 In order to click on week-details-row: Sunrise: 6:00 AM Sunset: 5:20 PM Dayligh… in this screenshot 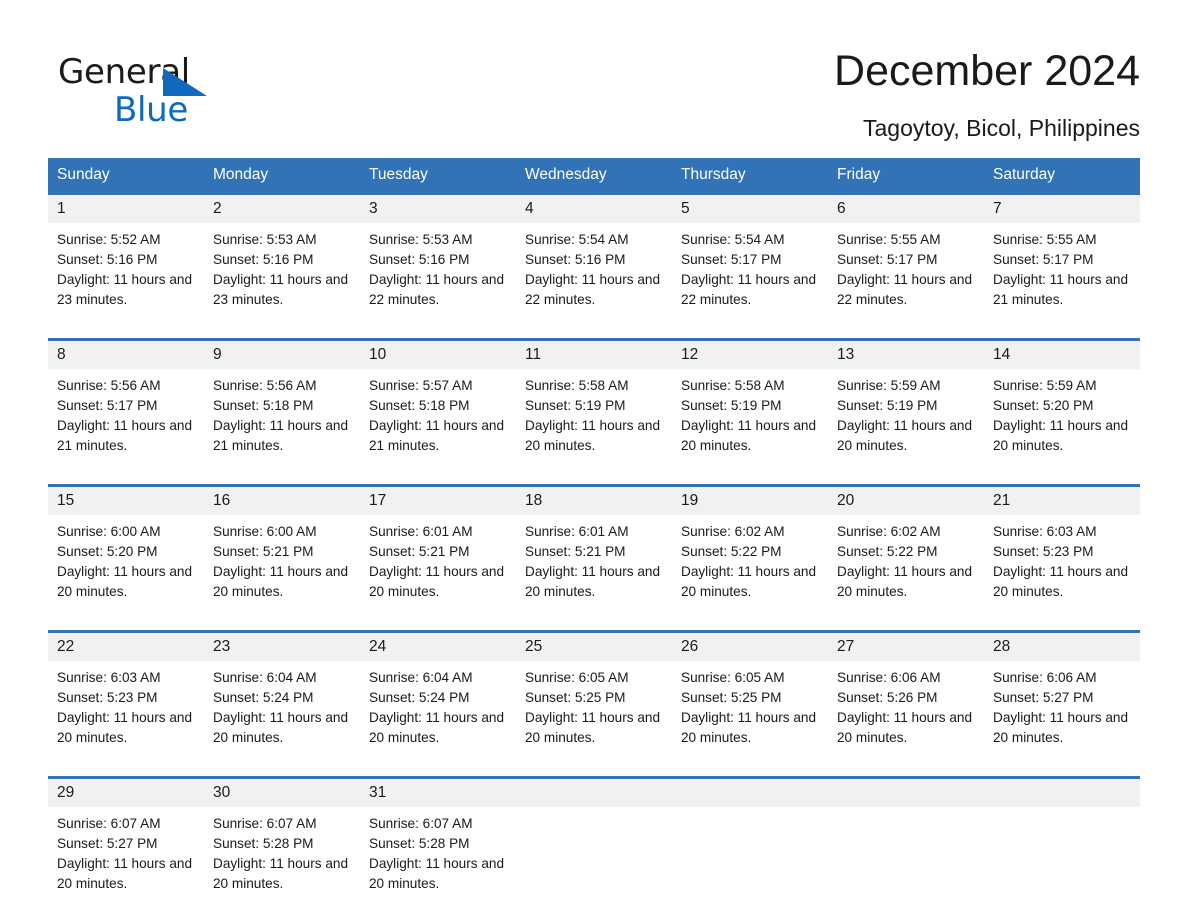, I will do `click(594, 565)`.